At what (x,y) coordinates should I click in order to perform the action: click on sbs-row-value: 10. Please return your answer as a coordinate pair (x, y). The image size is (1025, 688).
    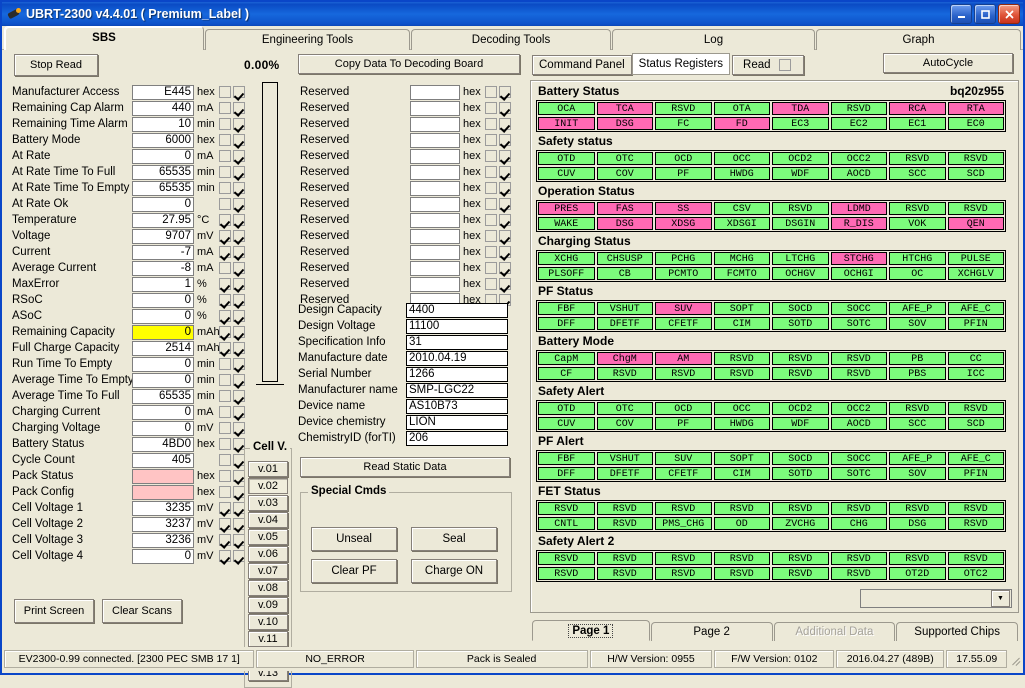
    Looking at the image, I should click on (163, 124).